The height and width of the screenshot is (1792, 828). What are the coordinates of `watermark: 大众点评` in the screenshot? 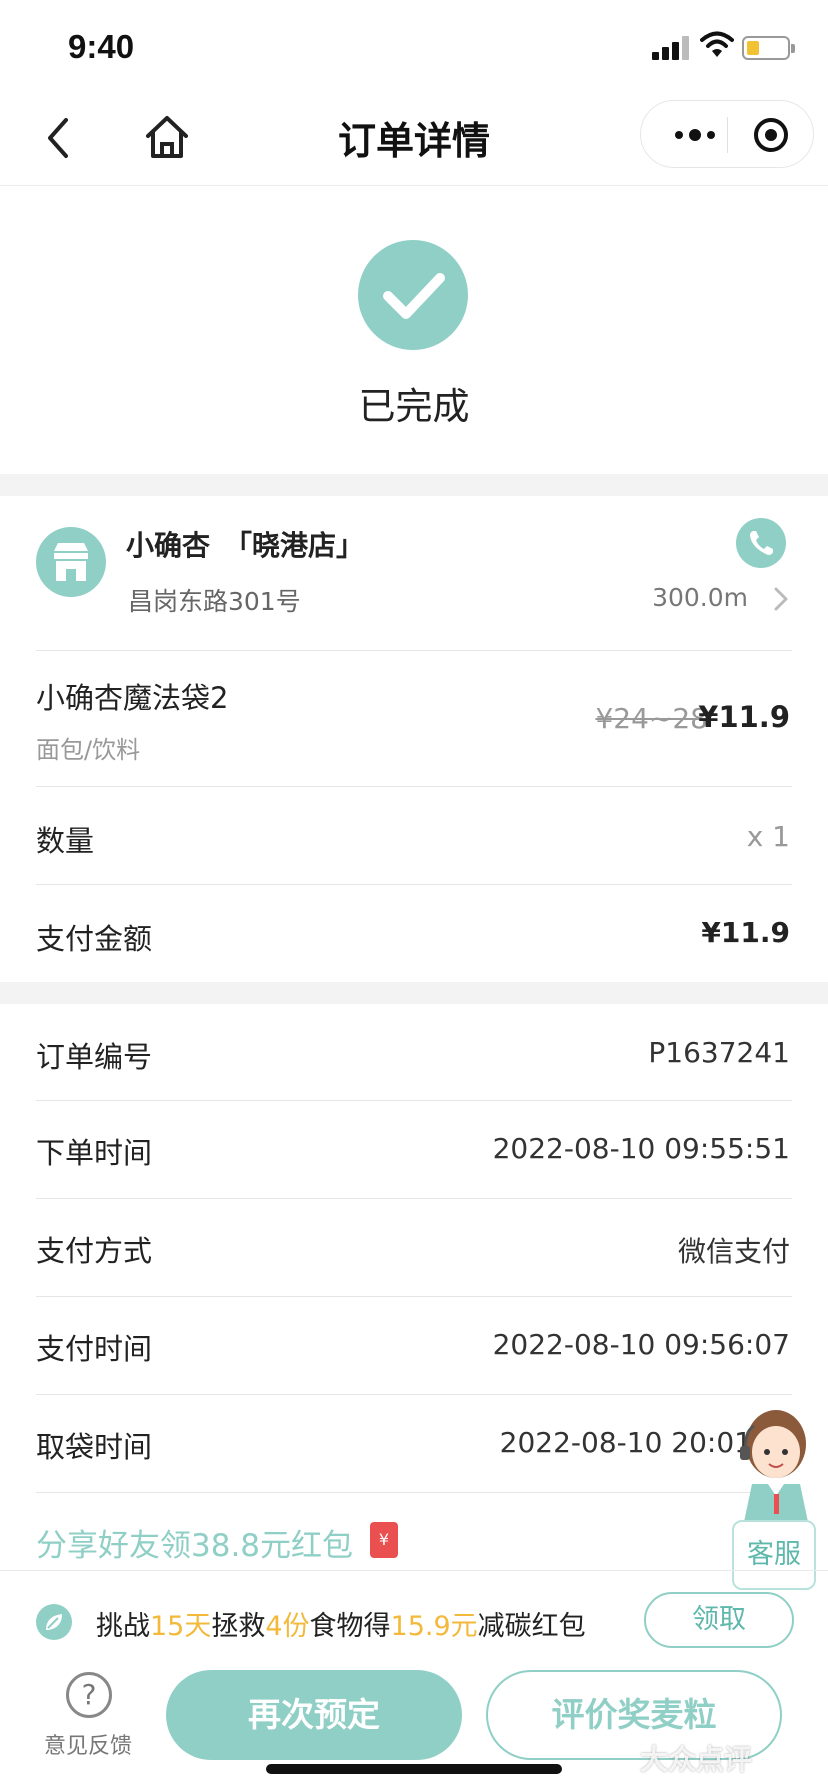 It's located at (696, 1759).